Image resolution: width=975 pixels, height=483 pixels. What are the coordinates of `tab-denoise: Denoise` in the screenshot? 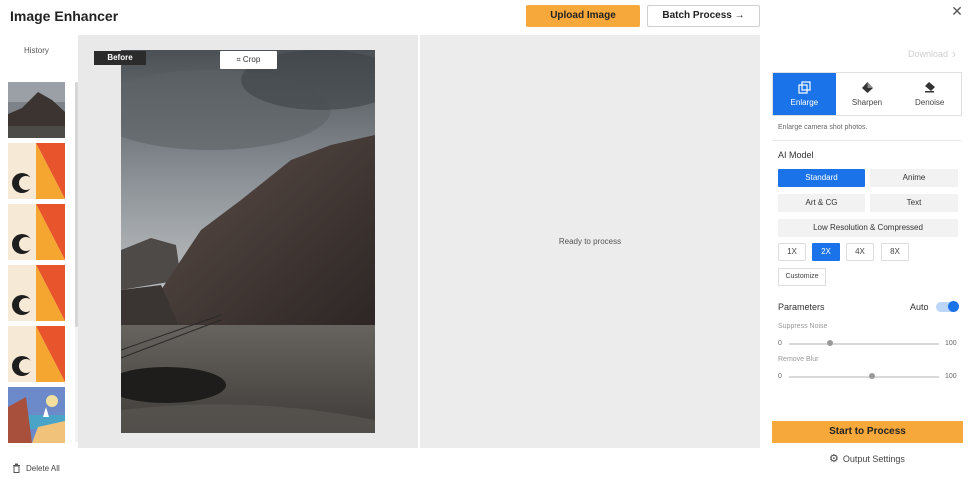 It's located at (929, 94).